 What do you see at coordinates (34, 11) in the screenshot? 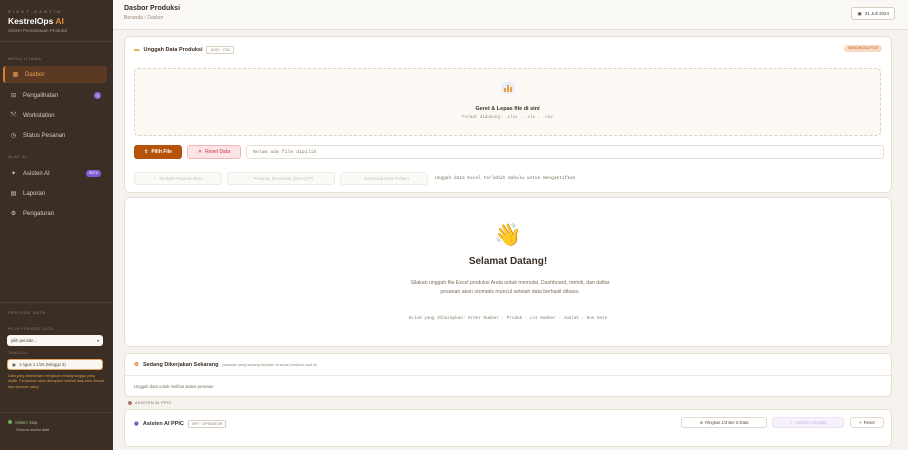
I see `brand-eyebrow: S I K E T . K A N T I N` at bounding box center [34, 11].